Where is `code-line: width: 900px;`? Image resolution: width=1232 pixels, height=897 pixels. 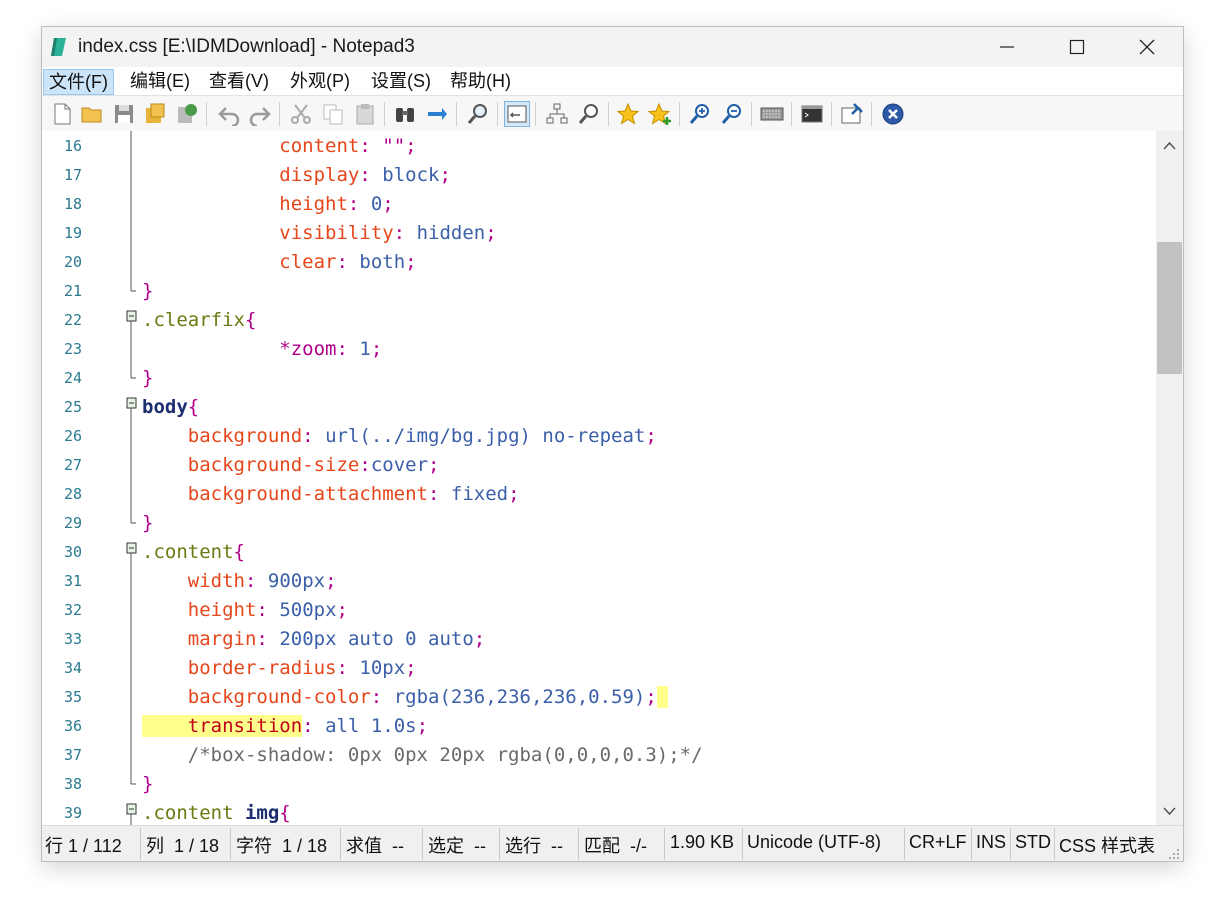
code-line: width: 900px; is located at coordinates (239, 581).